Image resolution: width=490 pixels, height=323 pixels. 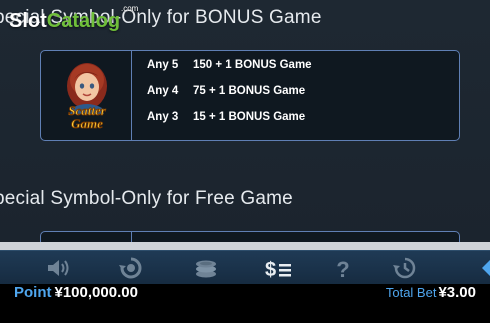 I want to click on point-value: ¥100,000.00, so click(x=96, y=292).